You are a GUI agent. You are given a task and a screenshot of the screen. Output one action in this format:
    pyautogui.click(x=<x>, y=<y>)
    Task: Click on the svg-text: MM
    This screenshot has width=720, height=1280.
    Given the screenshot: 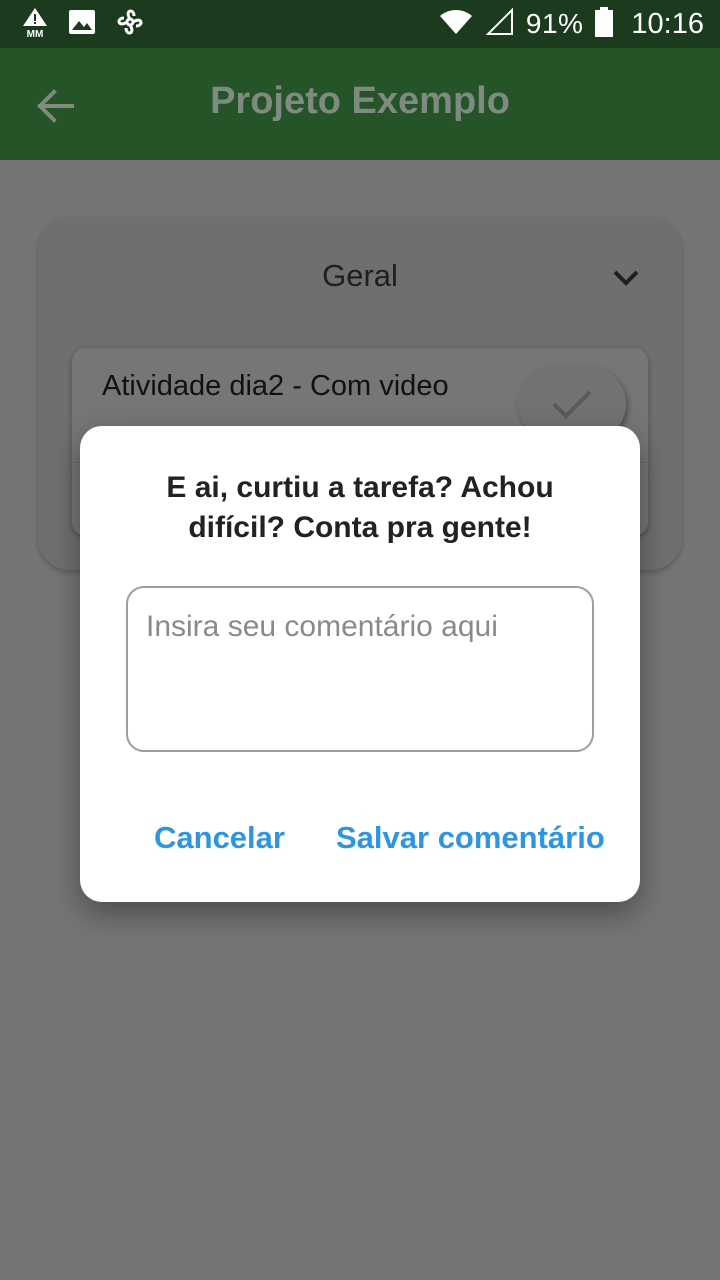 What is the action you would take?
    pyautogui.click(x=35, y=33)
    